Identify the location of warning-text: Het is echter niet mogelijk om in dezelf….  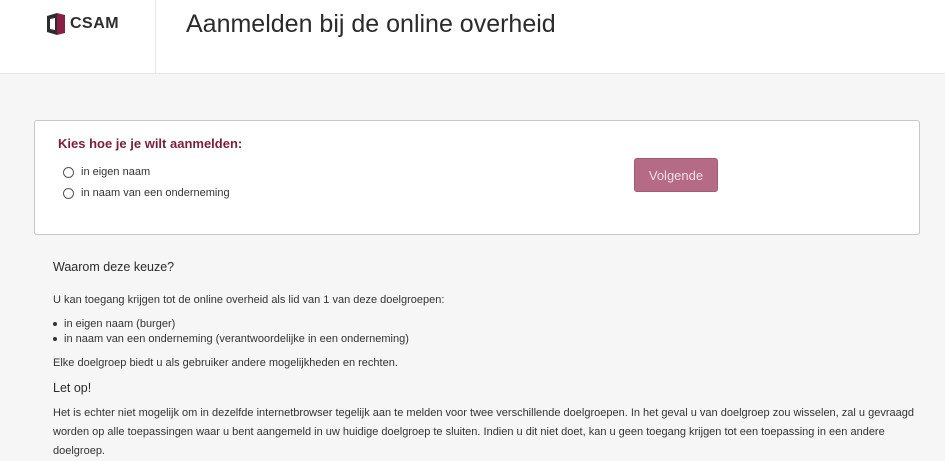
(483, 432).